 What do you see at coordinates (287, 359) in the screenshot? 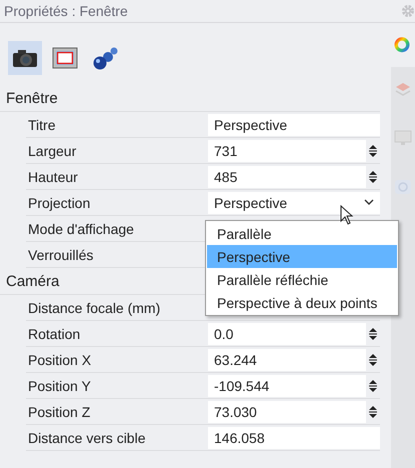
I see `number-field: 63.244` at bounding box center [287, 359].